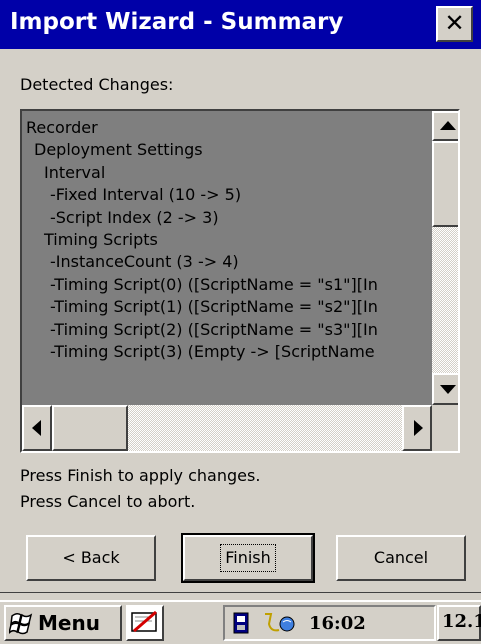  Describe the element at coordinates (282, 623) in the screenshot. I see `connection-icon` at that location.